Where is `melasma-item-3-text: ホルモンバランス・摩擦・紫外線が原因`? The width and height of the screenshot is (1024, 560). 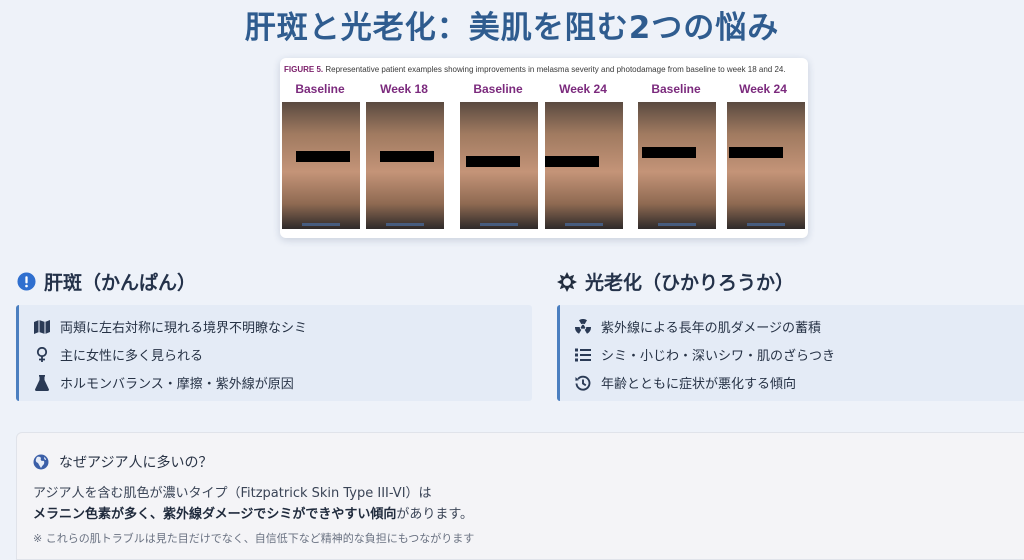
melasma-item-3-text: ホルモンバランス・摩擦・紫外線が原因 is located at coordinates (177, 384).